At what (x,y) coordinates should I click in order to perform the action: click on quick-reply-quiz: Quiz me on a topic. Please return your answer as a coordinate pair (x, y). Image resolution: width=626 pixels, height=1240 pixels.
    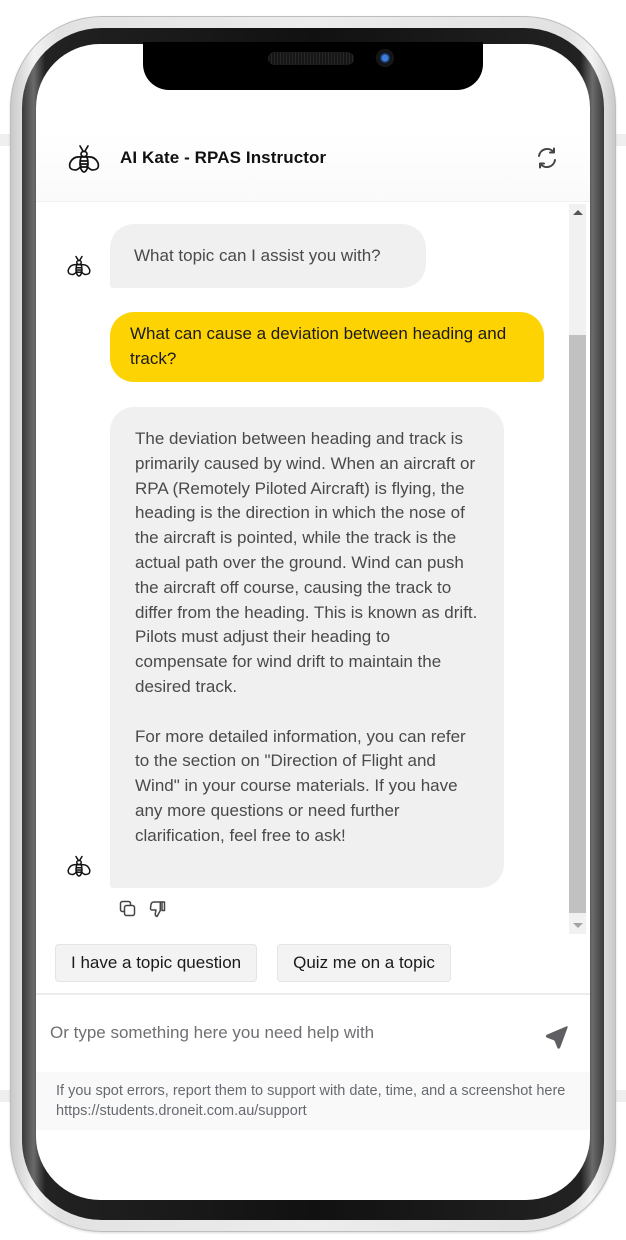
    Looking at the image, I should click on (364, 963).